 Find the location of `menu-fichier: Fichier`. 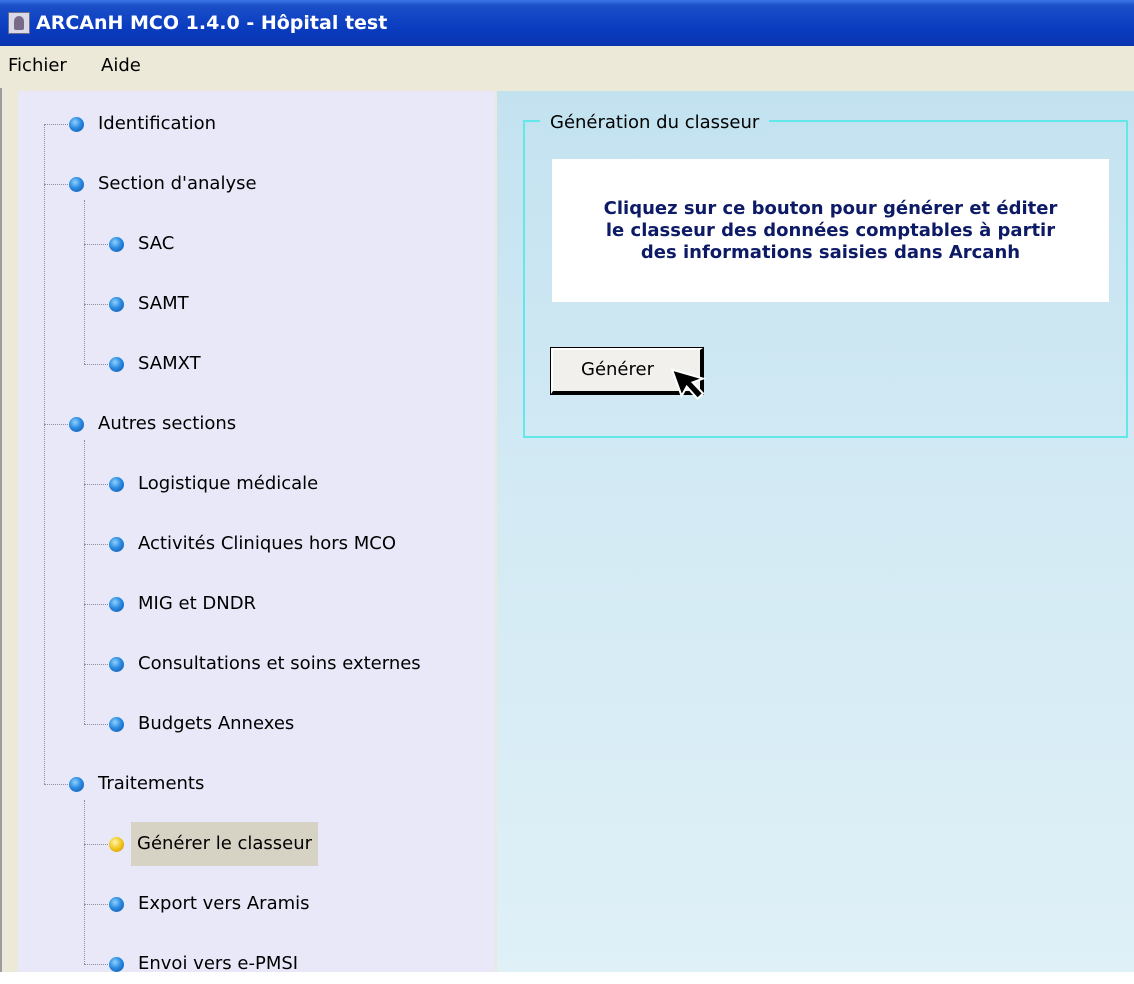

menu-fichier: Fichier is located at coordinates (37, 66).